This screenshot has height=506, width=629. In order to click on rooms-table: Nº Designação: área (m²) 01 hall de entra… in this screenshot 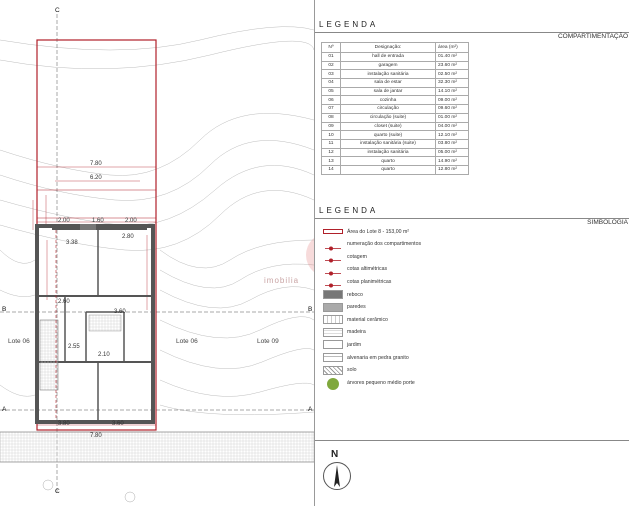, I will do `click(395, 108)`.